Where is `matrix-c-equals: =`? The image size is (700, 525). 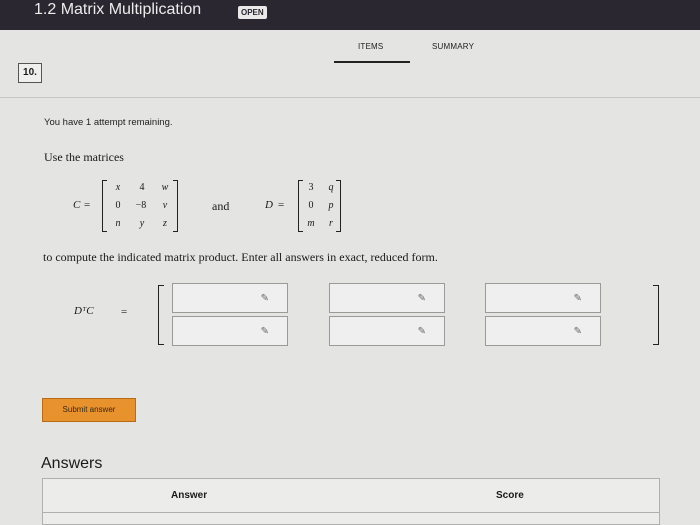 matrix-c-equals: = is located at coordinates (87, 205).